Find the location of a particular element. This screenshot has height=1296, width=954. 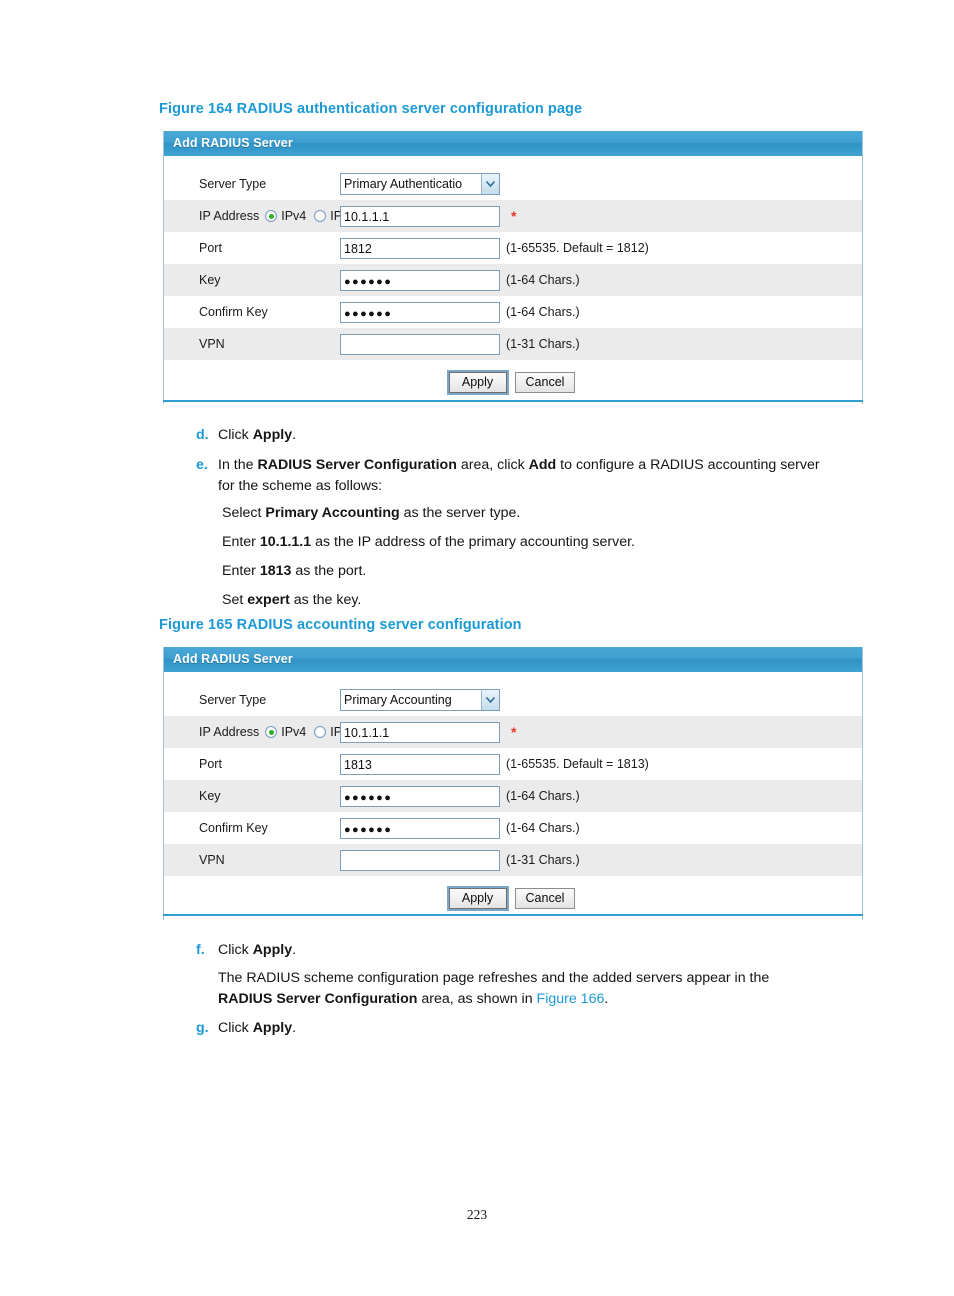

step-g: g. Click Apply. is located at coordinates (246, 1028).